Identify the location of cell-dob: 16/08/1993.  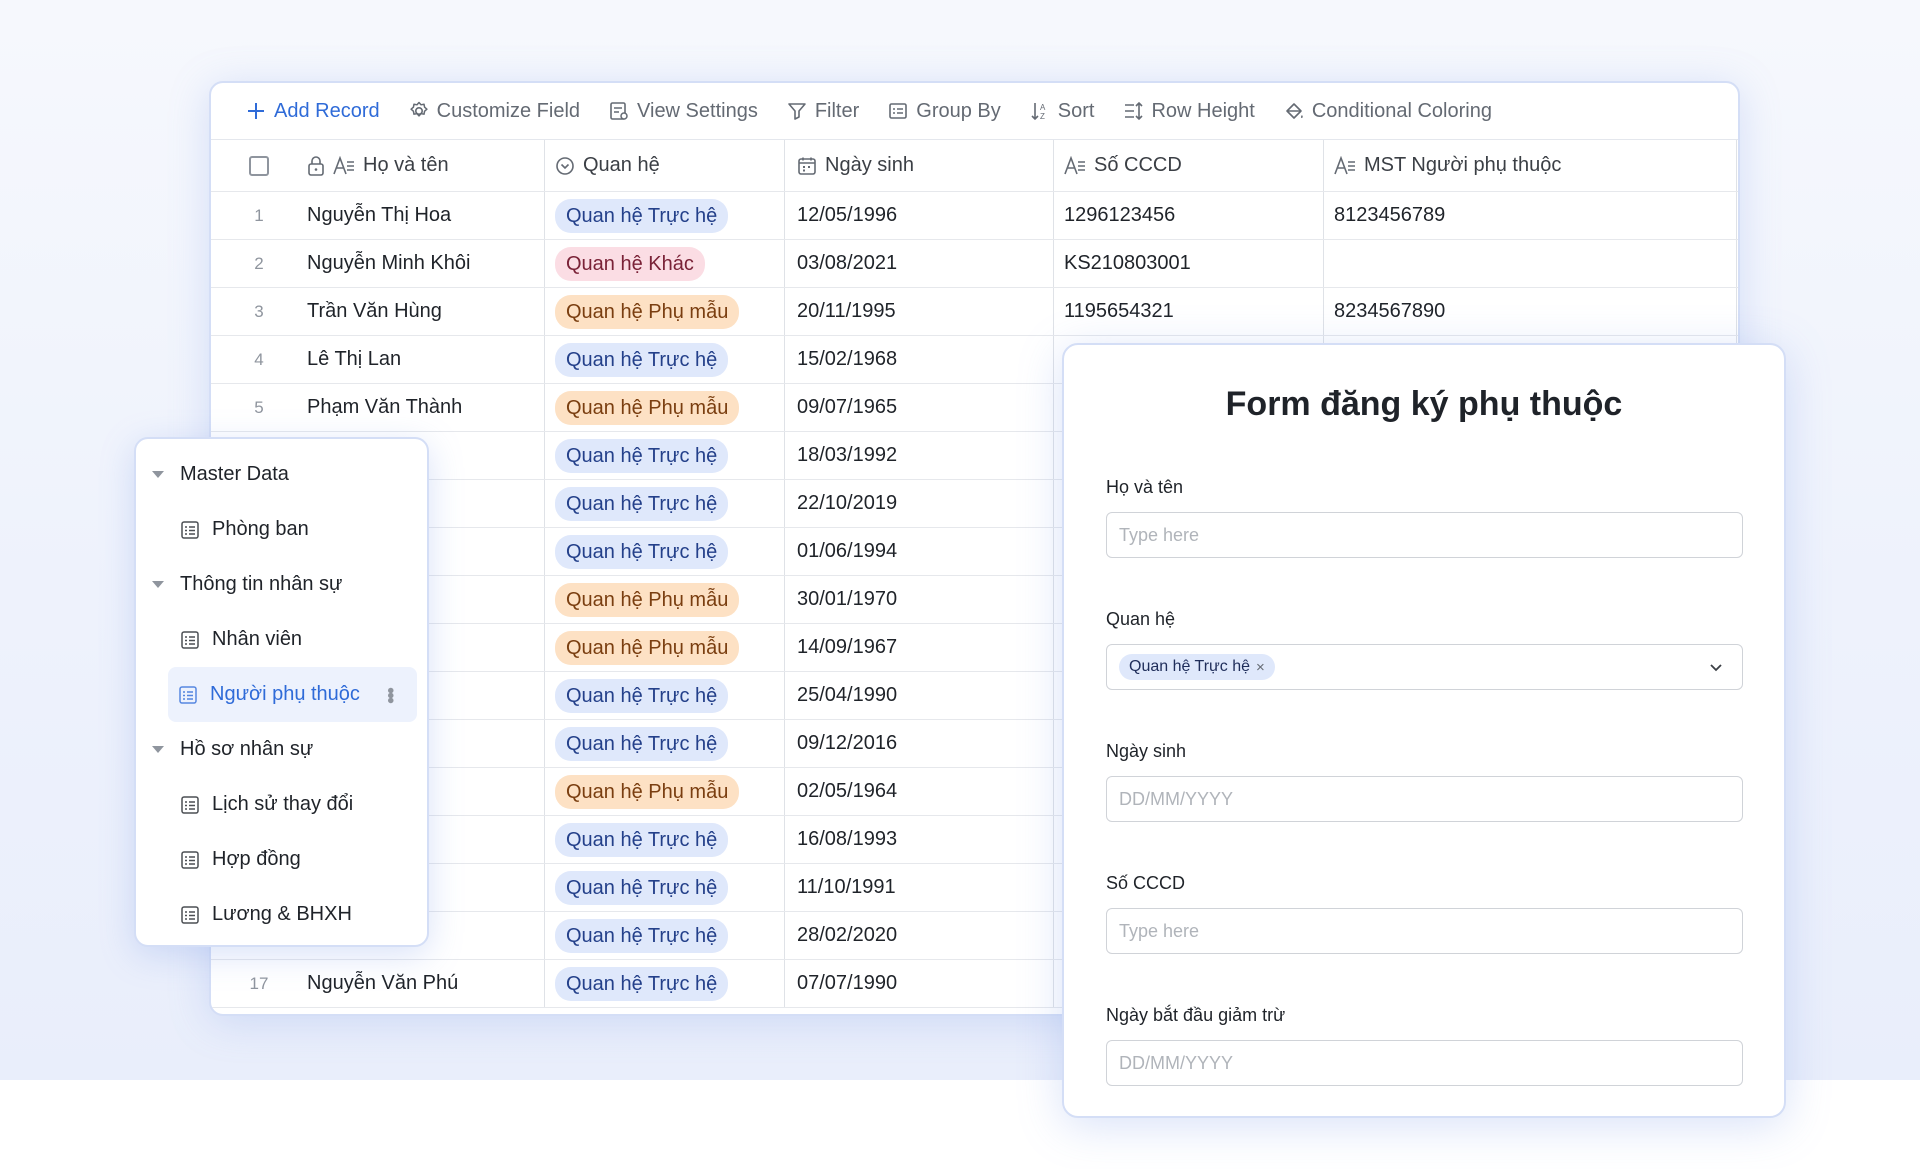
(919, 839).